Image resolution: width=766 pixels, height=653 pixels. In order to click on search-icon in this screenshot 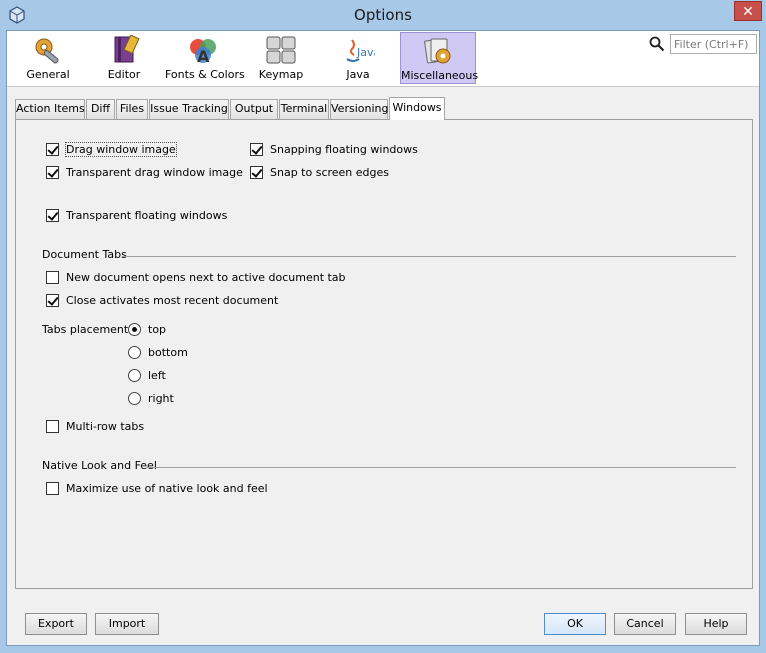, I will do `click(657, 44)`.